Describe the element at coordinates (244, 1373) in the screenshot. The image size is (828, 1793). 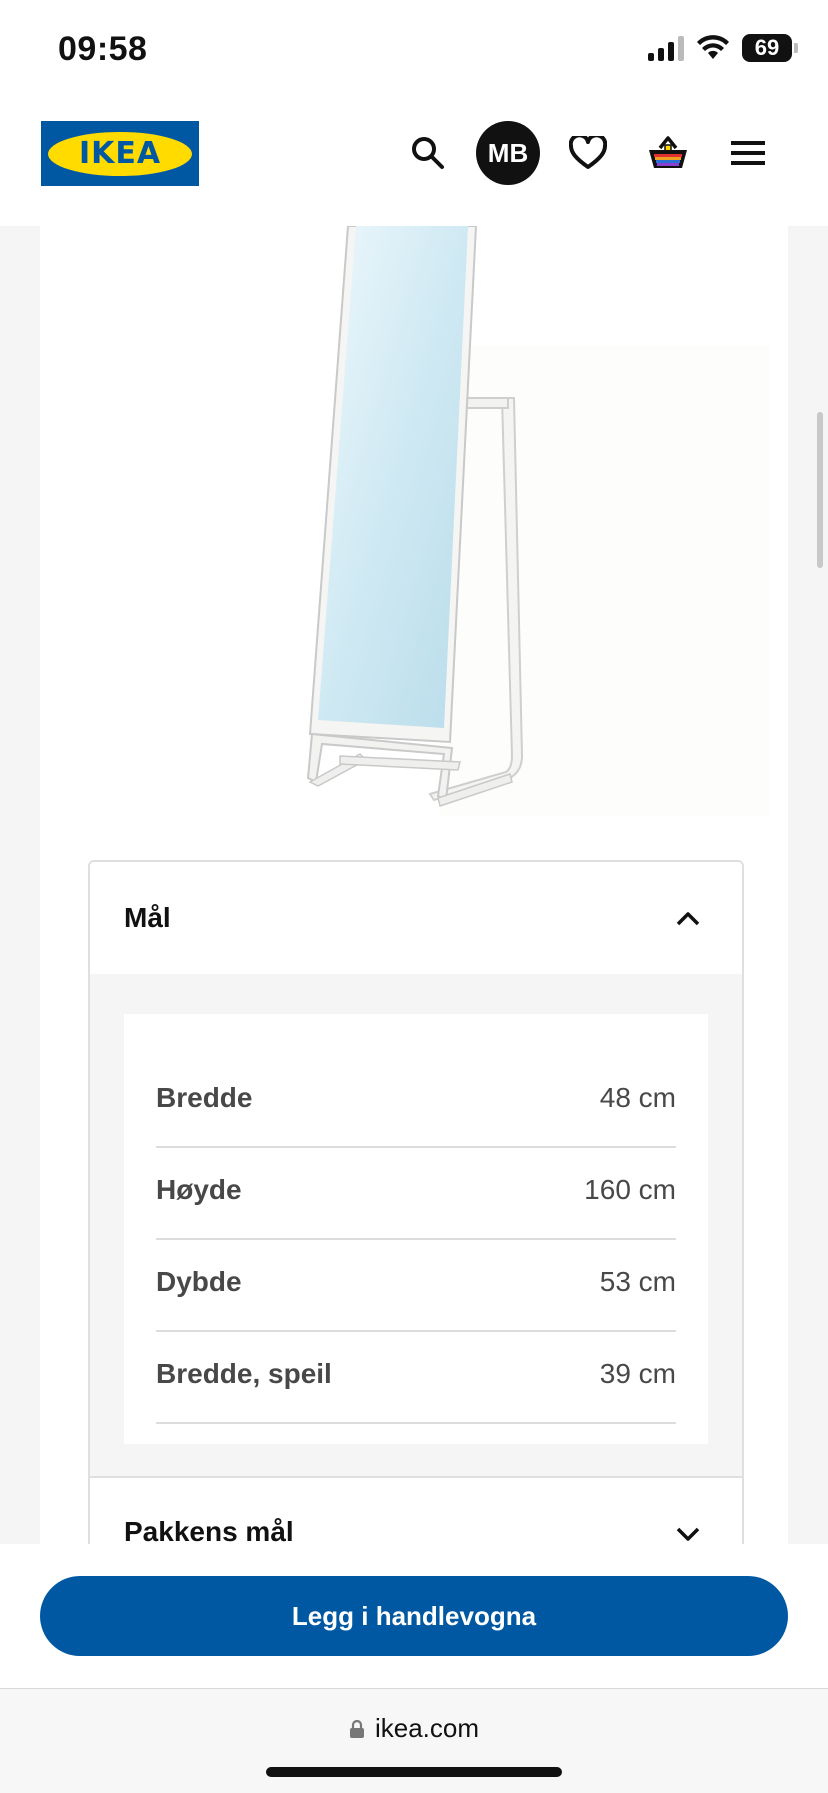
I see `dimension-label: Bredde, speil` at that location.